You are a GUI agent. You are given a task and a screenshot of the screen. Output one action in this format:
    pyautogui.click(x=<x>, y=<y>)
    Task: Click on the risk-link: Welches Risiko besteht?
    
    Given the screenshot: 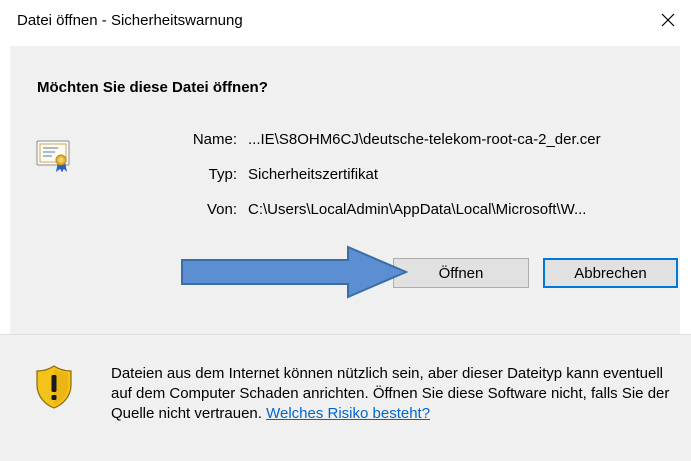 What is the action you would take?
    pyautogui.click(x=348, y=413)
    